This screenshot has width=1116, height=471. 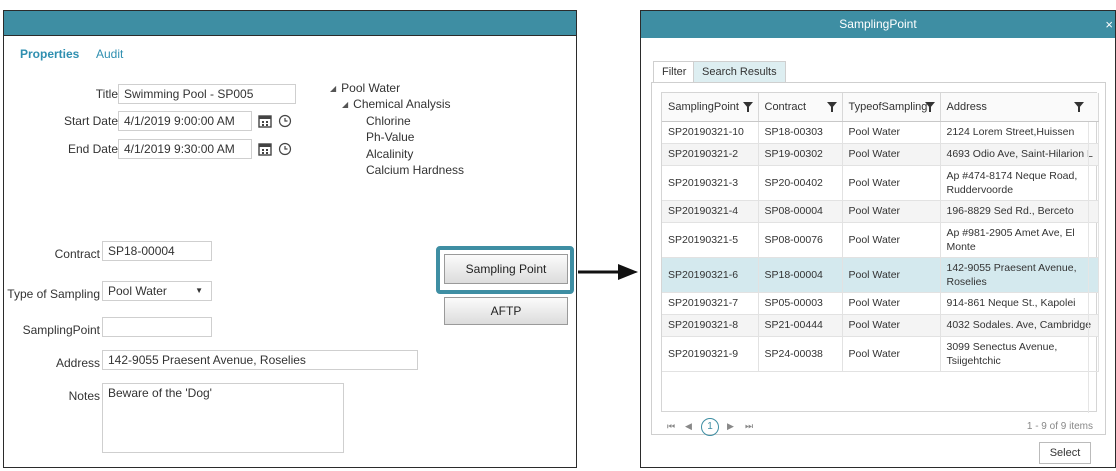 I want to click on table-cell: SP24-00038, so click(x=800, y=354).